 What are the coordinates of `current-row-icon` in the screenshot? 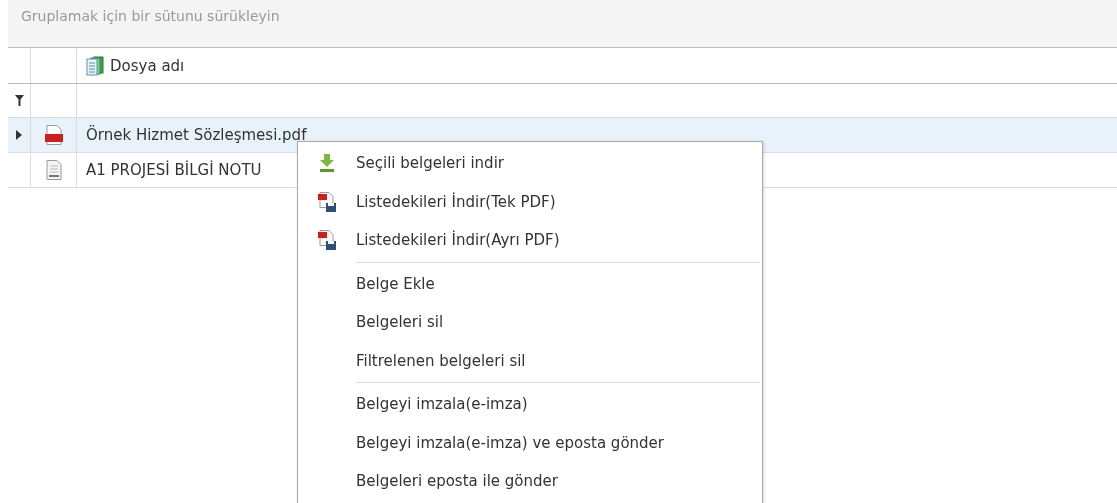 It's located at (19, 135).